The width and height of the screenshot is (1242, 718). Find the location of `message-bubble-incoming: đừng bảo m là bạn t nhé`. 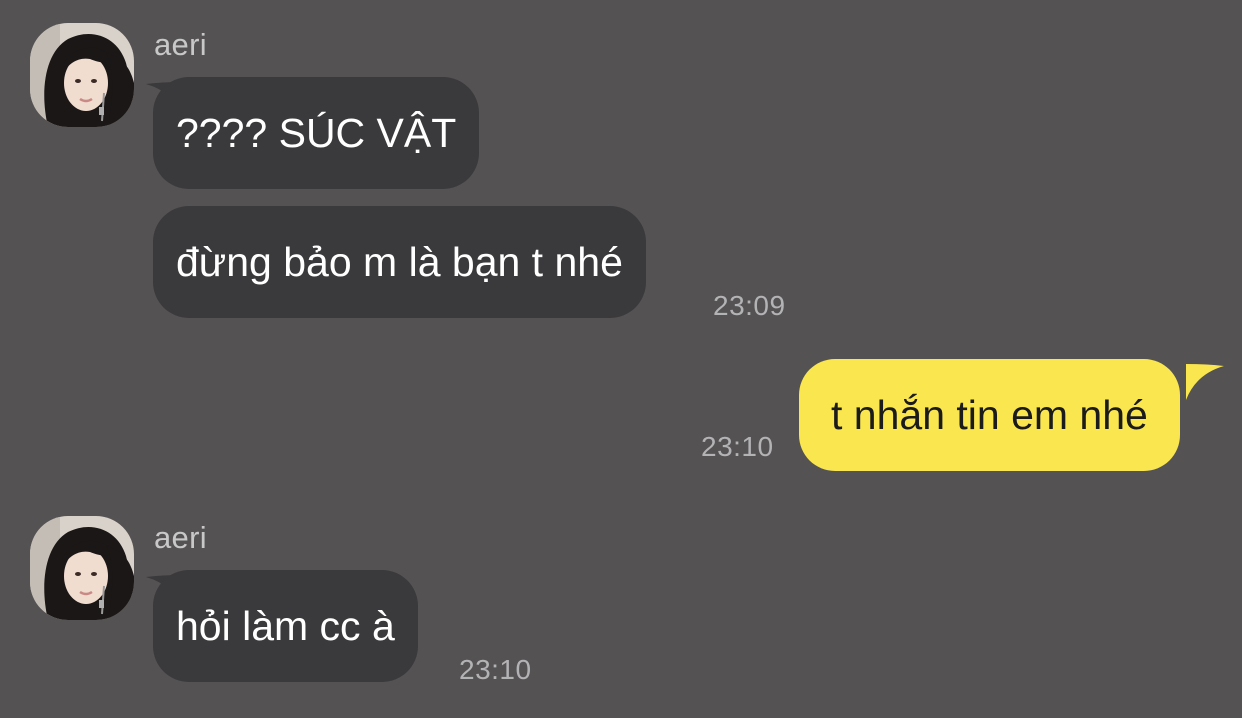

message-bubble-incoming: đừng bảo m là bạn t nhé is located at coordinates (399, 262).